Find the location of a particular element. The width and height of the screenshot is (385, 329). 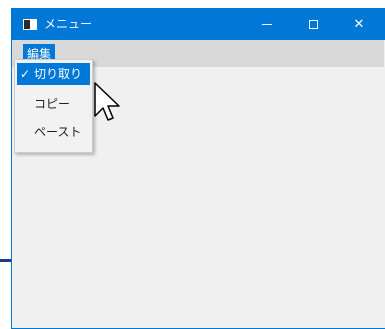

maximize-button is located at coordinates (313, 24).